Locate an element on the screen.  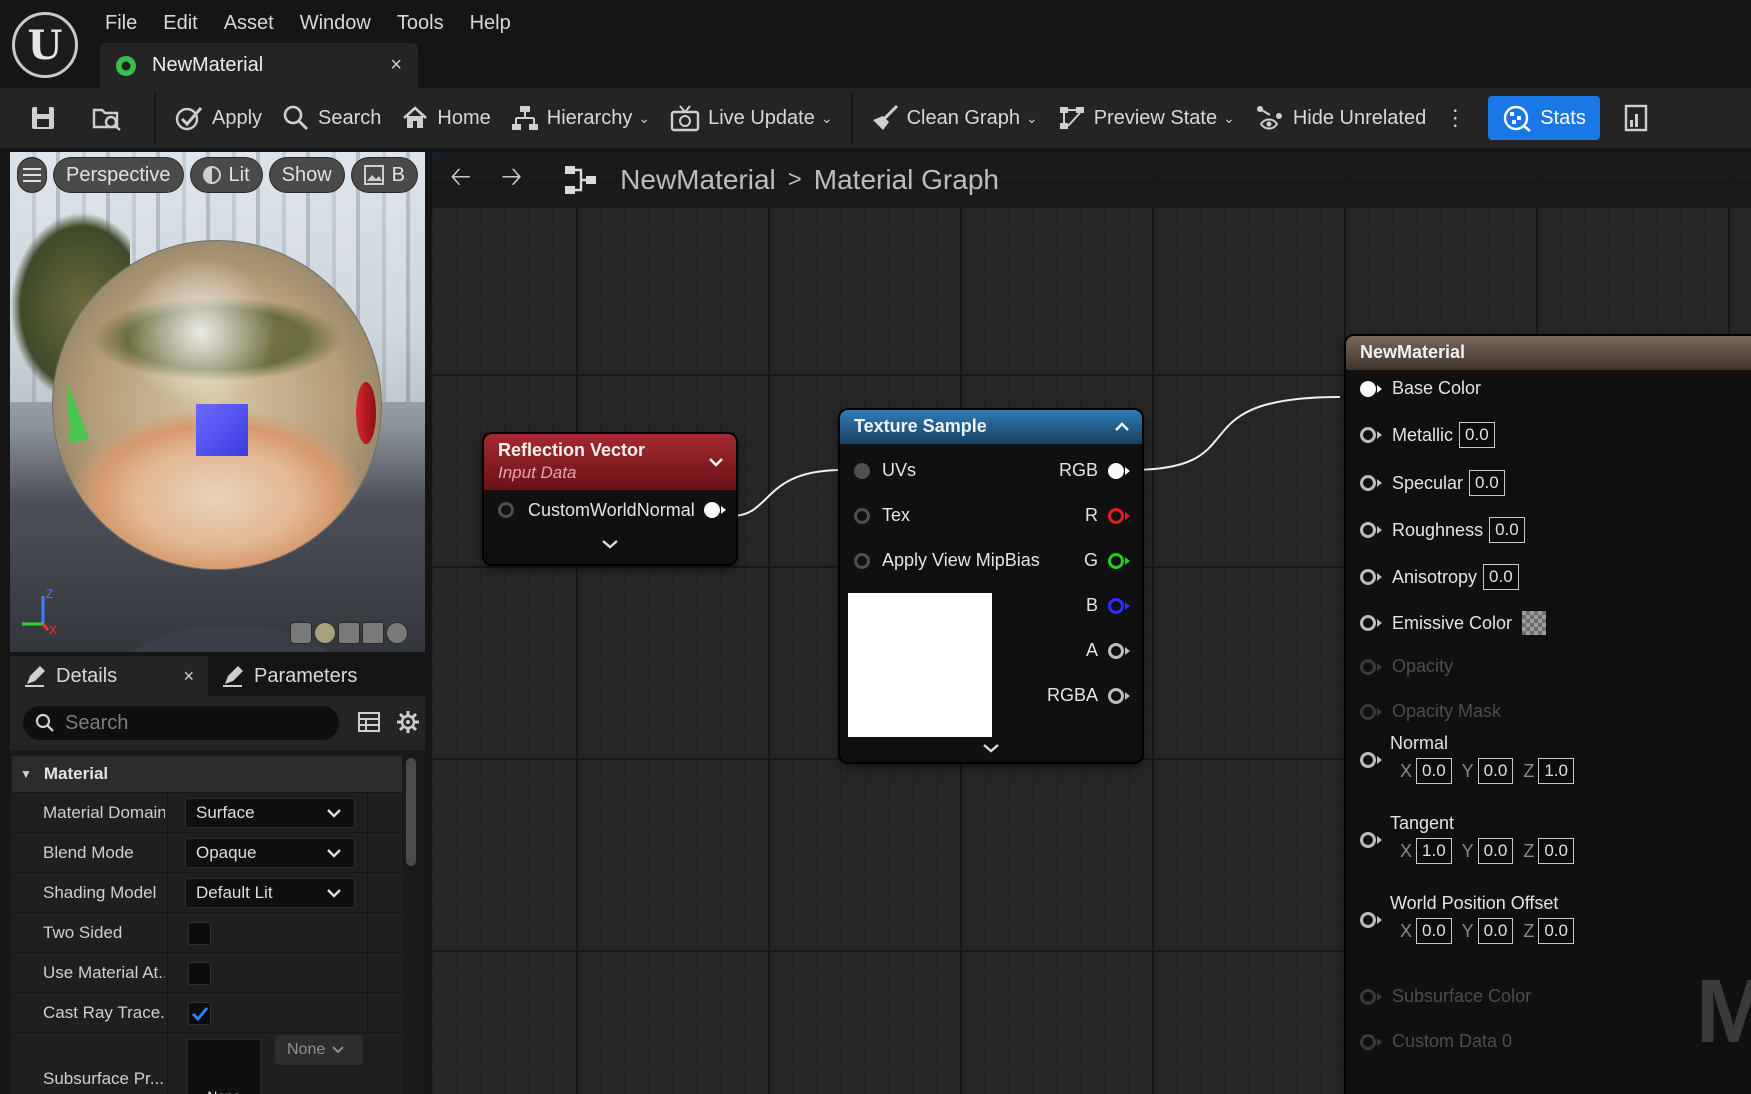
pin-tex: Tex is located at coordinates (882, 515).